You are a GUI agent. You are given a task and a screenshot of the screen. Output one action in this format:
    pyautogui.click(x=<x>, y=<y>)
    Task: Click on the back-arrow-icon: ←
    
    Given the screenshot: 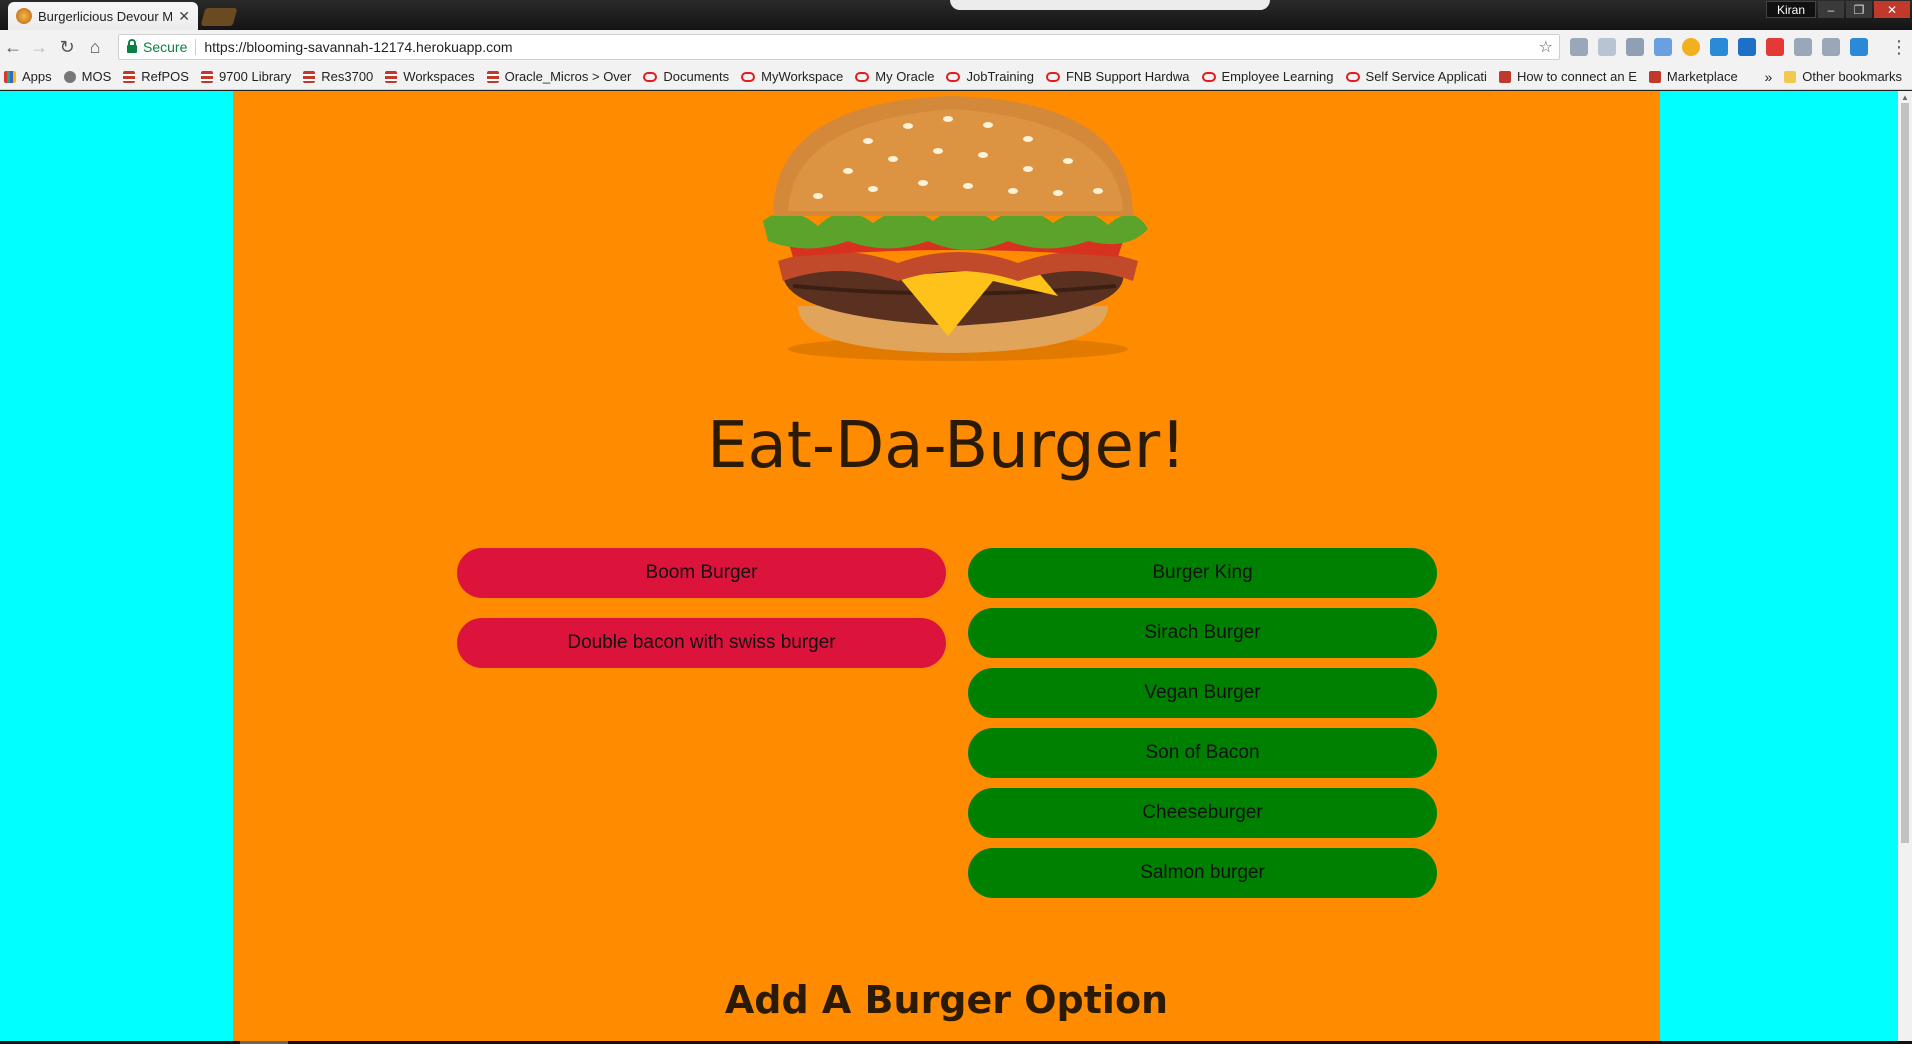 What is the action you would take?
    pyautogui.click(x=13, y=47)
    